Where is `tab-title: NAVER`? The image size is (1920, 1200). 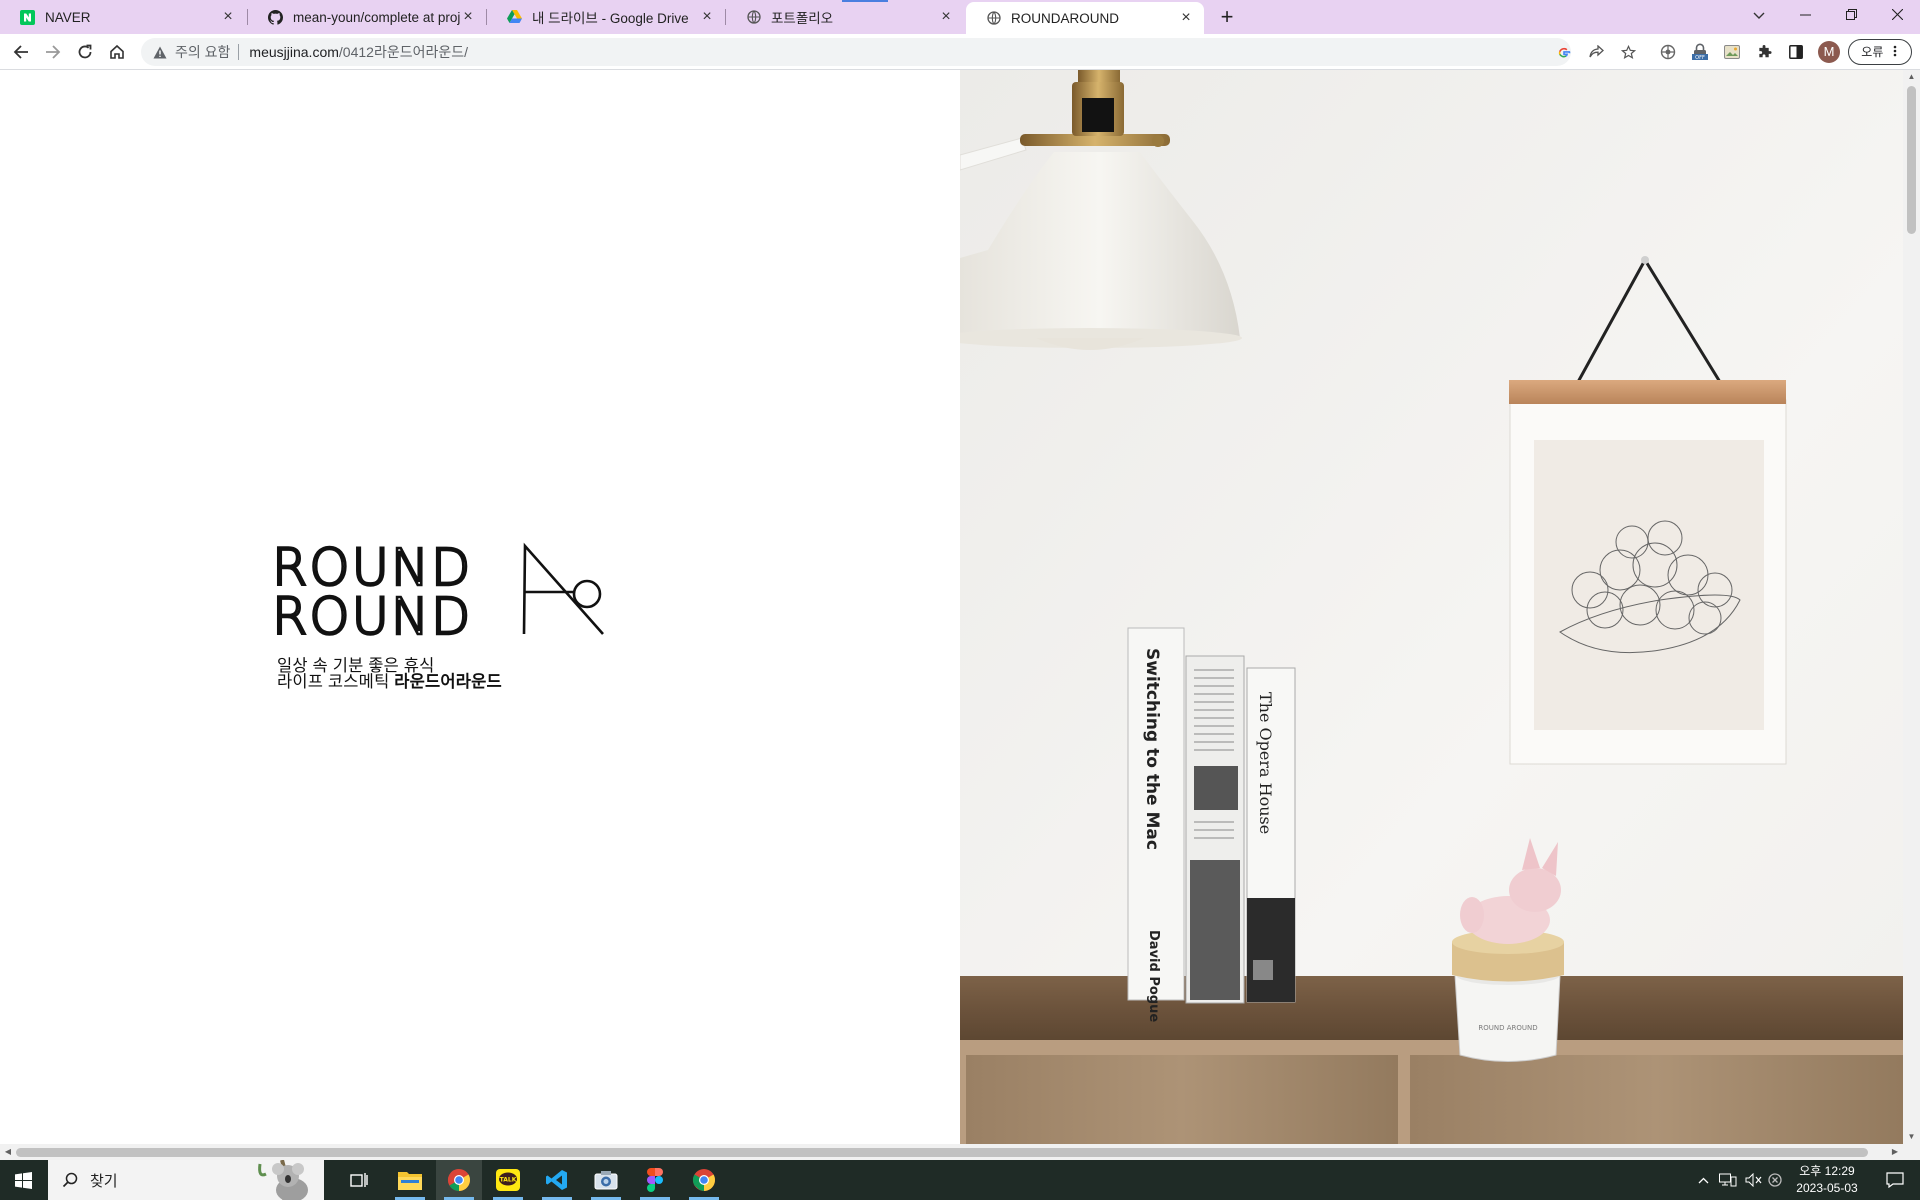 tab-title: NAVER is located at coordinates (68, 17).